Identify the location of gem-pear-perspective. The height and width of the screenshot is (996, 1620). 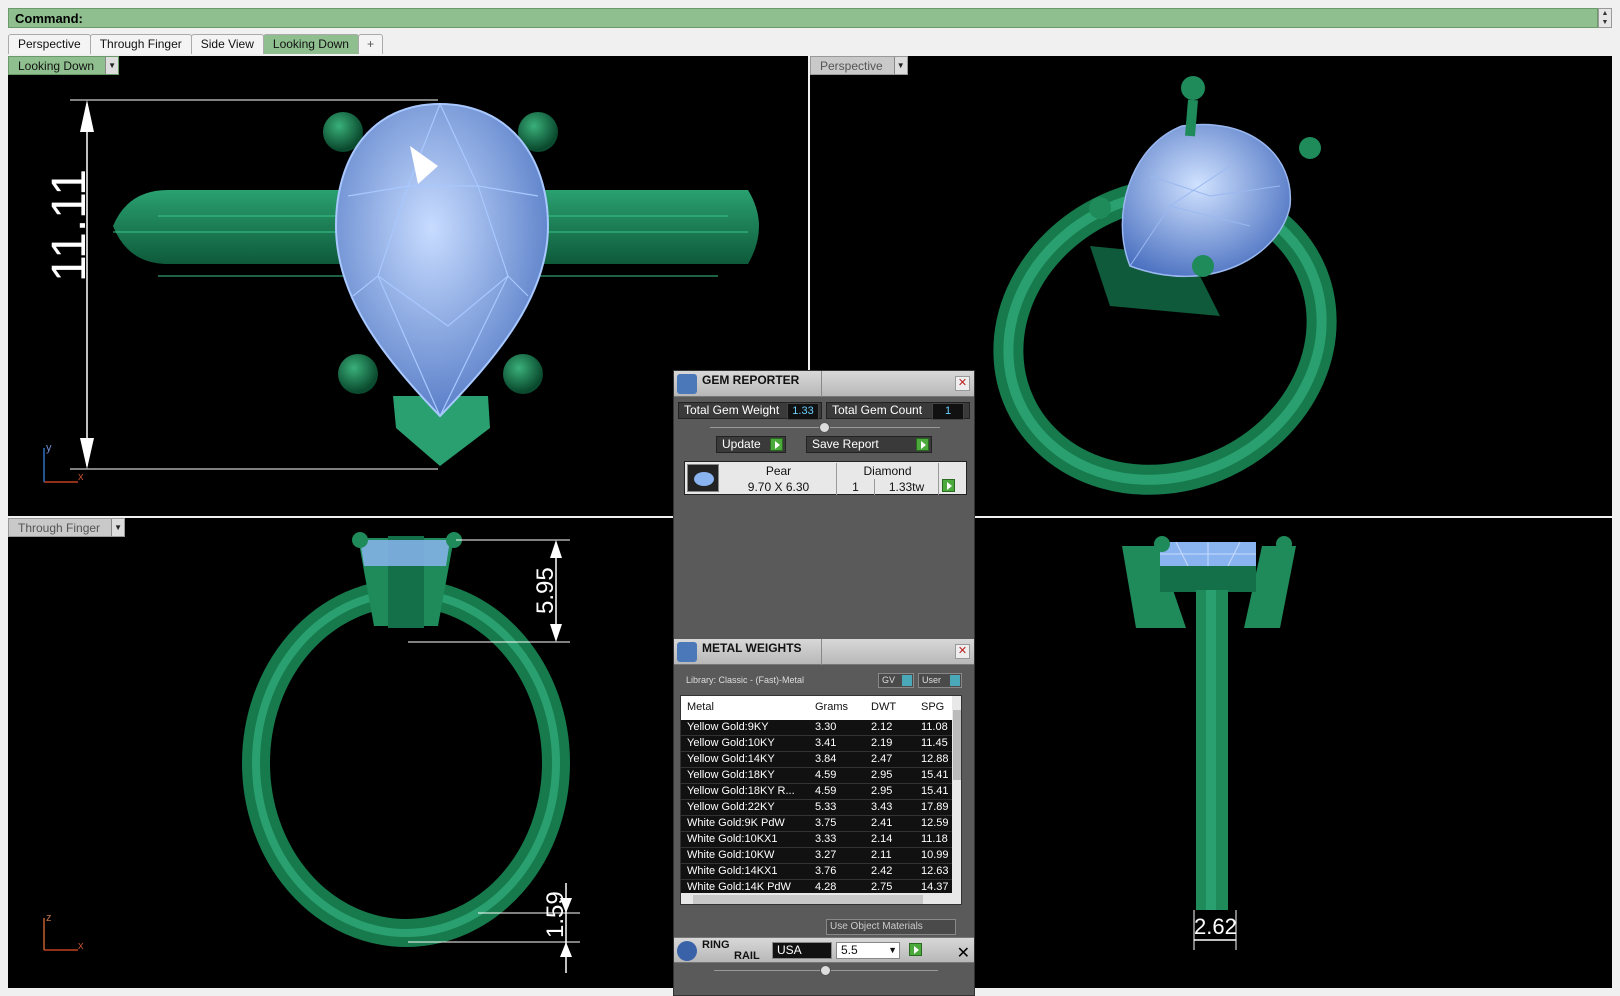
(1206, 200).